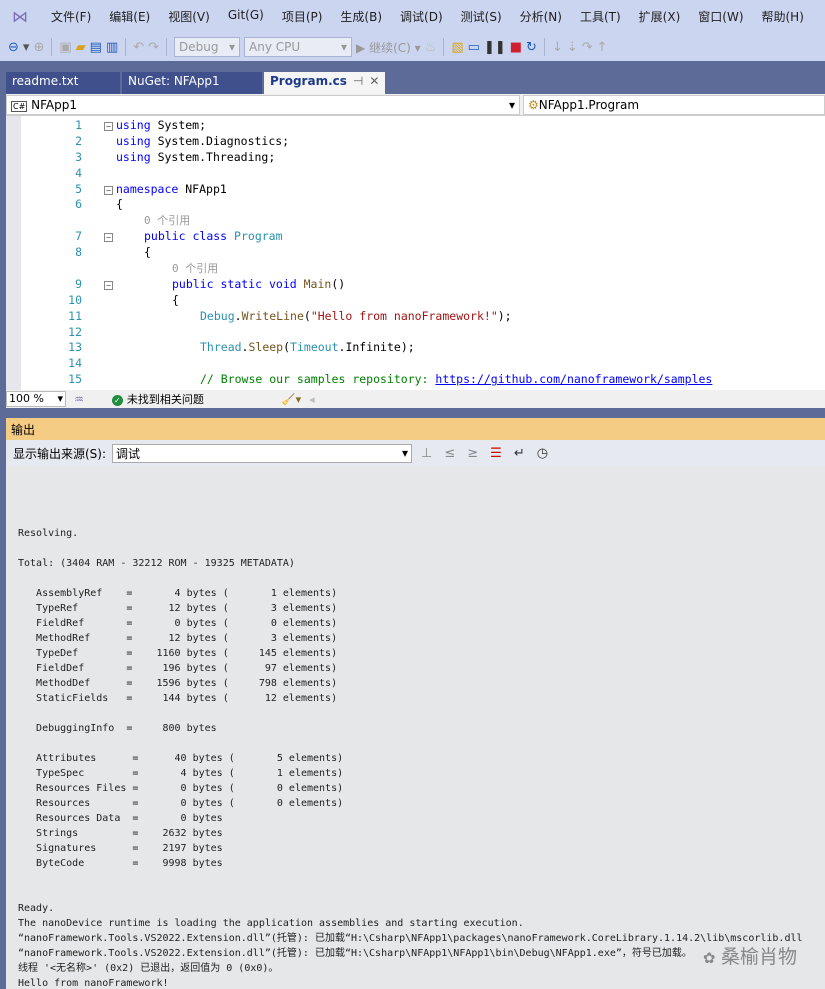 The width and height of the screenshot is (825, 989). What do you see at coordinates (660, 16) in the screenshot?
I see `menu-item: 扩展(X)` at bounding box center [660, 16].